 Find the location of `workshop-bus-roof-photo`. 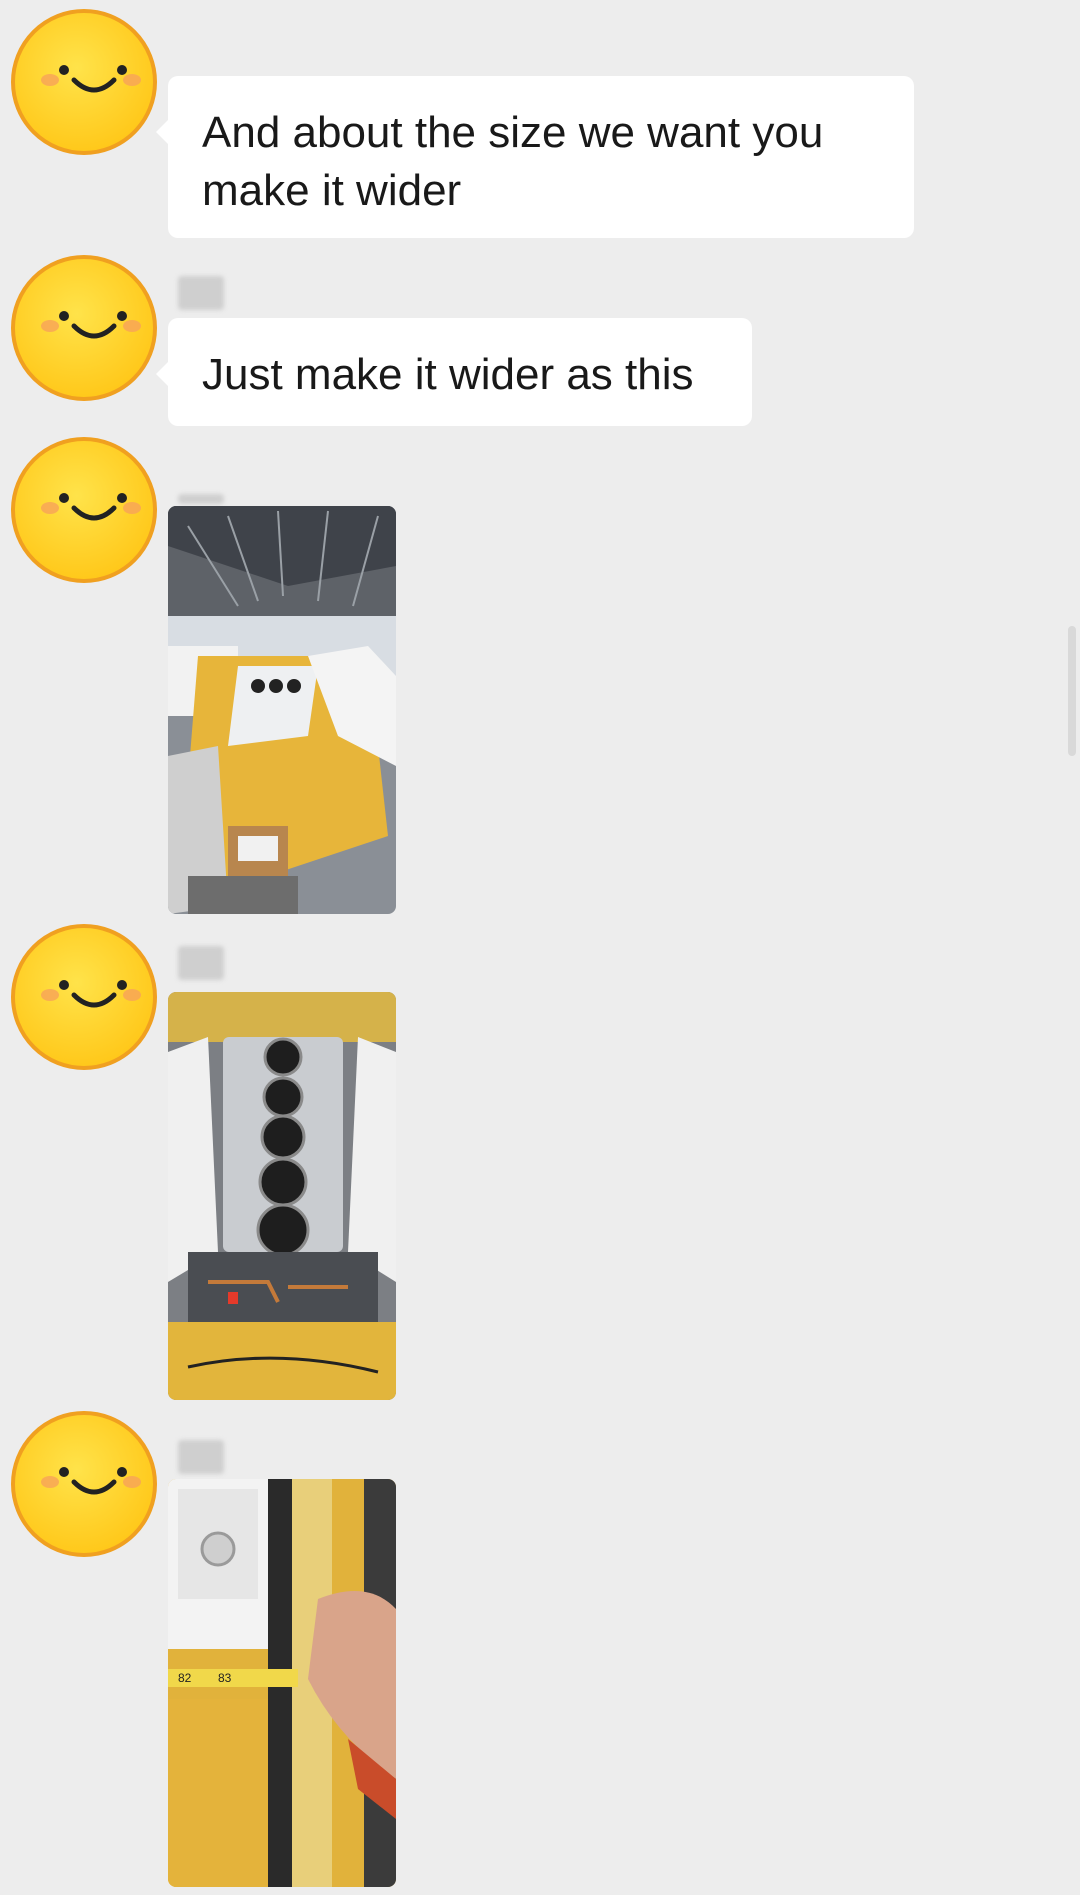

workshop-bus-roof-photo is located at coordinates (282, 710).